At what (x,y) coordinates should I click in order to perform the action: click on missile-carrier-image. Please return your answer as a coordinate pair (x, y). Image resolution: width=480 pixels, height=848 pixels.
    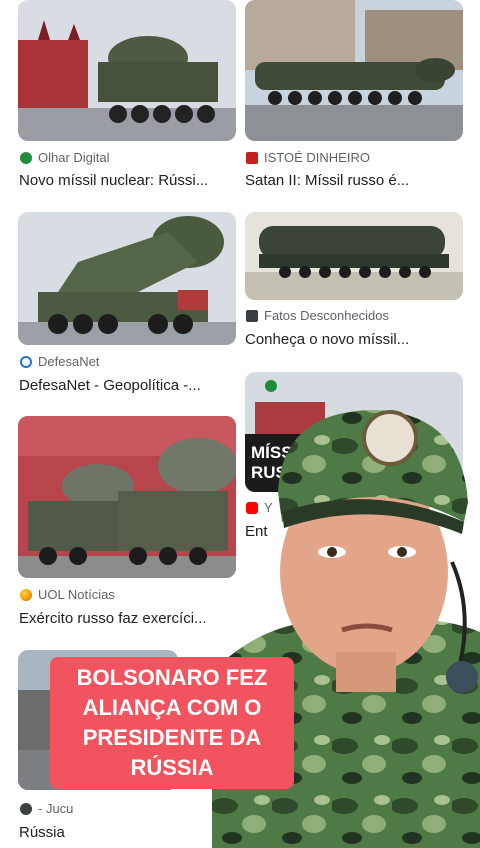
    Looking at the image, I should click on (354, 256).